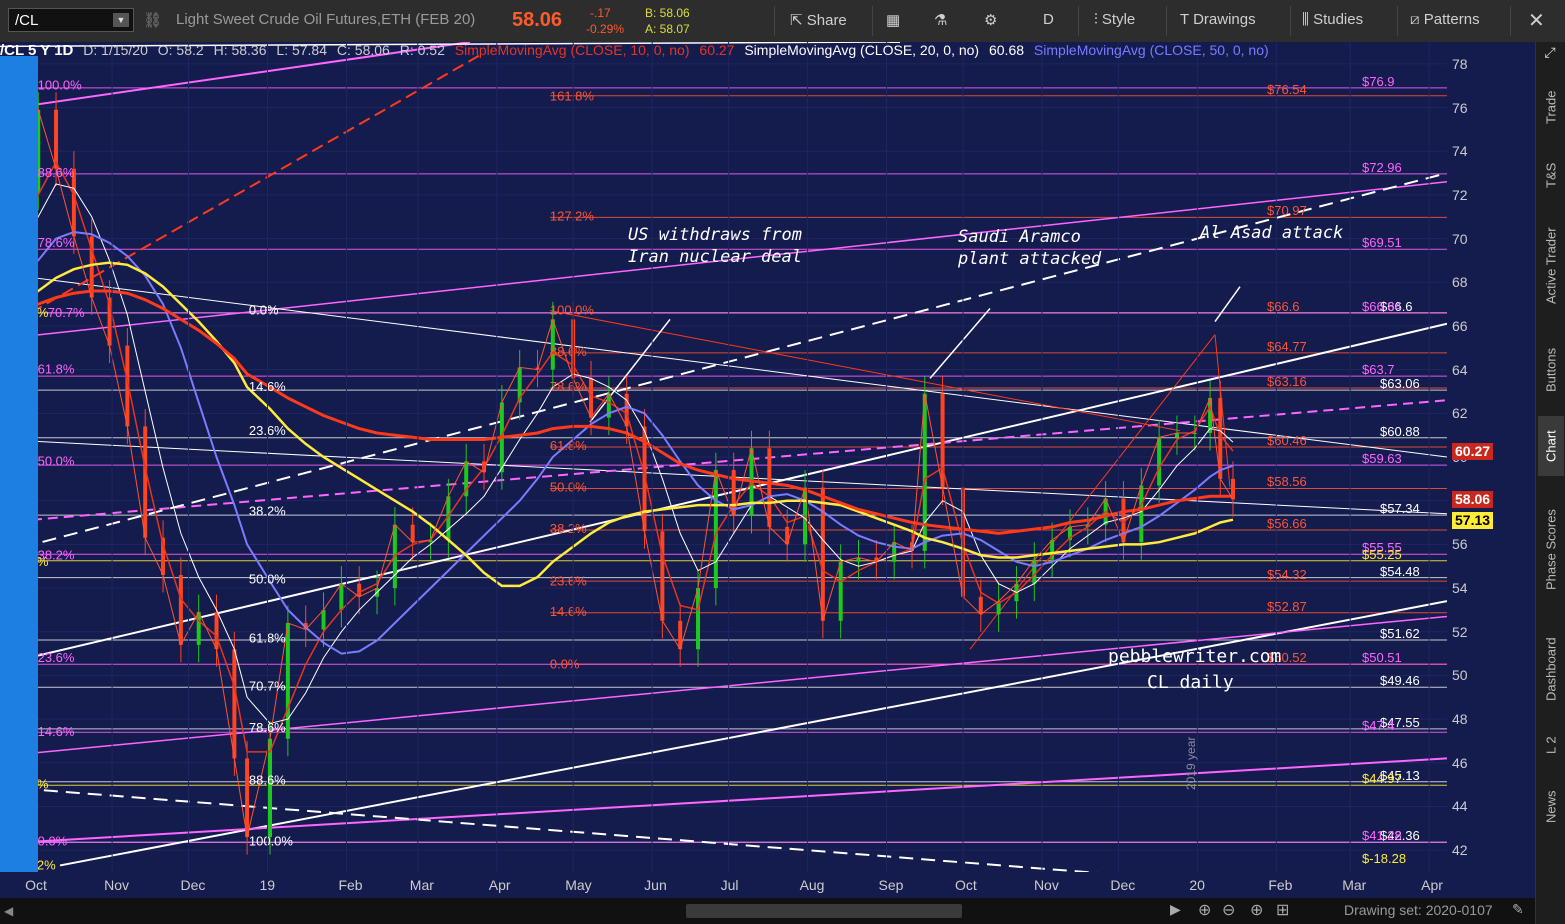 This screenshot has height=924, width=1565. I want to click on sidebar-tab-dashboard: Dashboard, so click(1551, 669).